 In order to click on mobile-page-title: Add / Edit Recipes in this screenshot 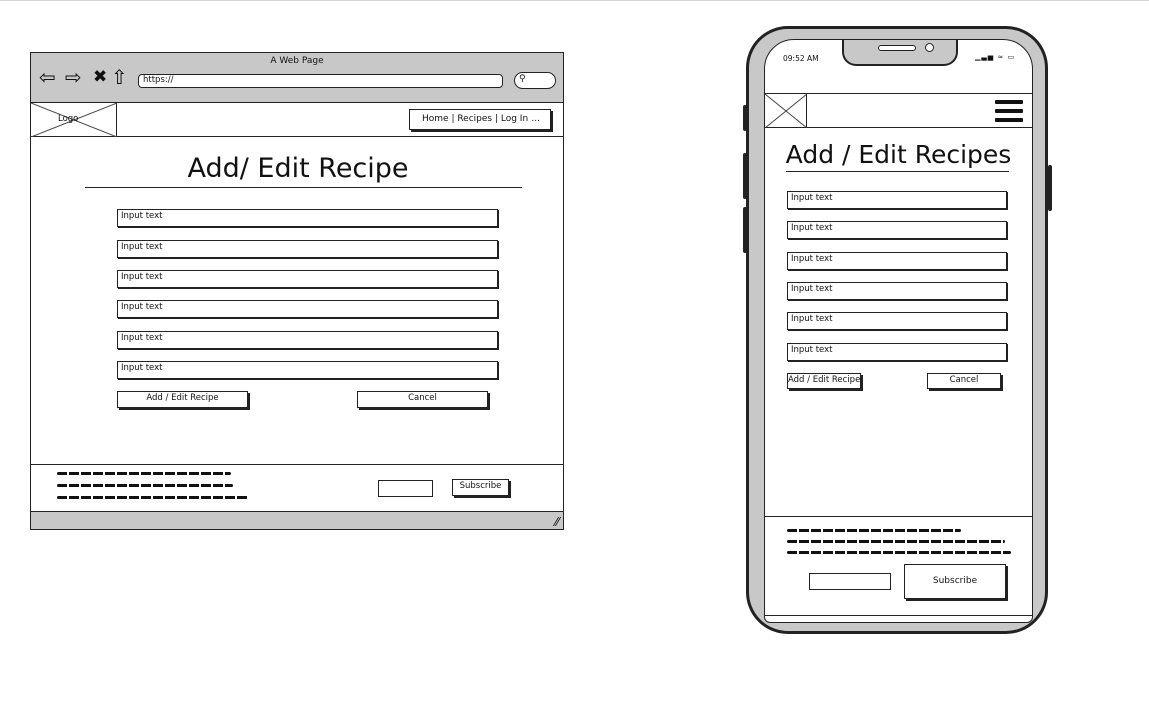, I will do `click(898, 154)`.